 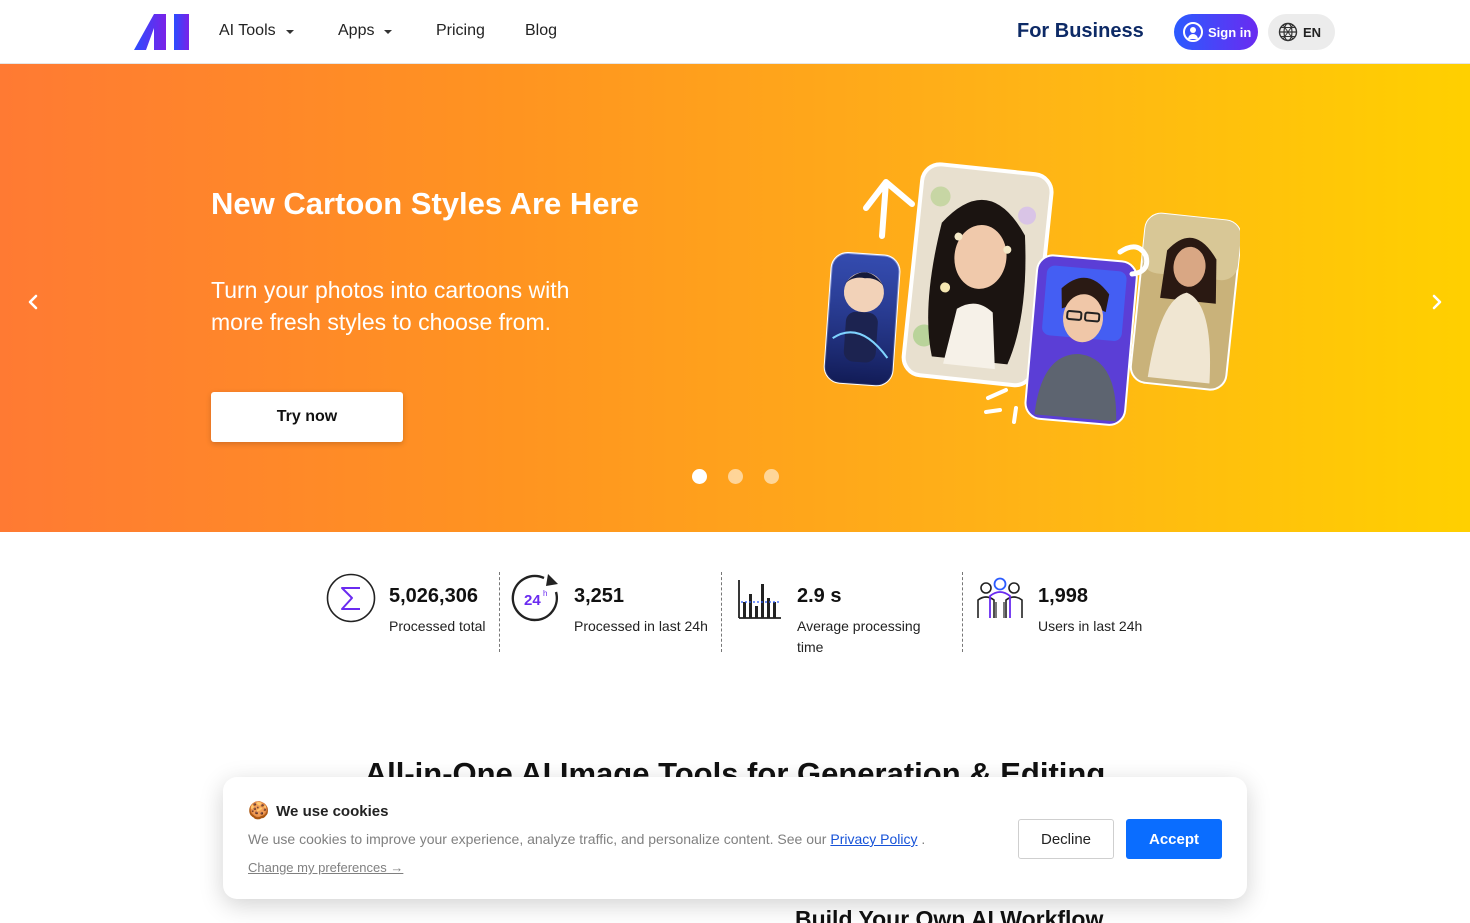 What do you see at coordinates (641, 626) in the screenshot?
I see `stat-label: Processed in last 24h` at bounding box center [641, 626].